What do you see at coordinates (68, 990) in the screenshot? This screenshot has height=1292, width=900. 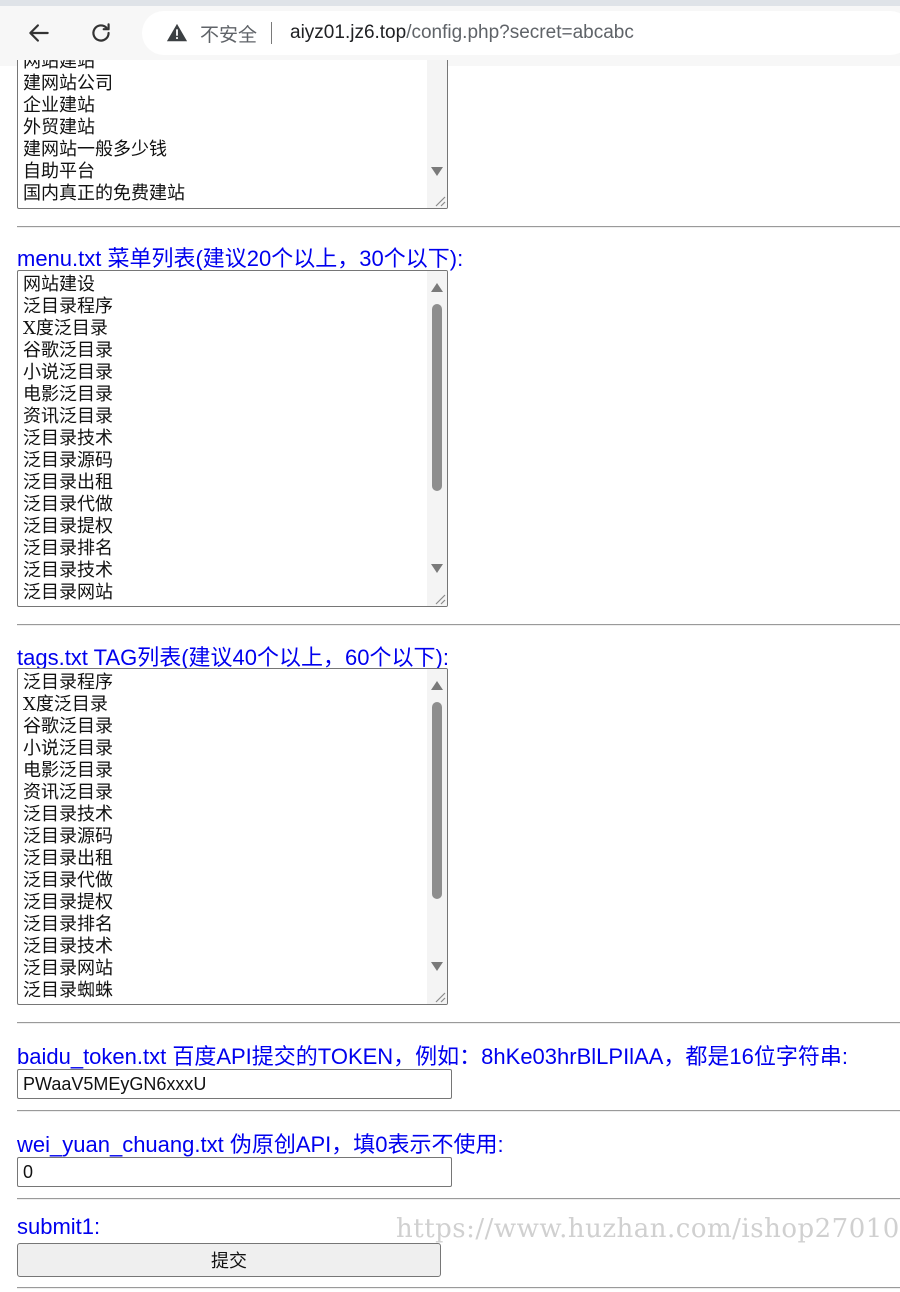 I see `list-item: 泛目录蜘蛛` at bounding box center [68, 990].